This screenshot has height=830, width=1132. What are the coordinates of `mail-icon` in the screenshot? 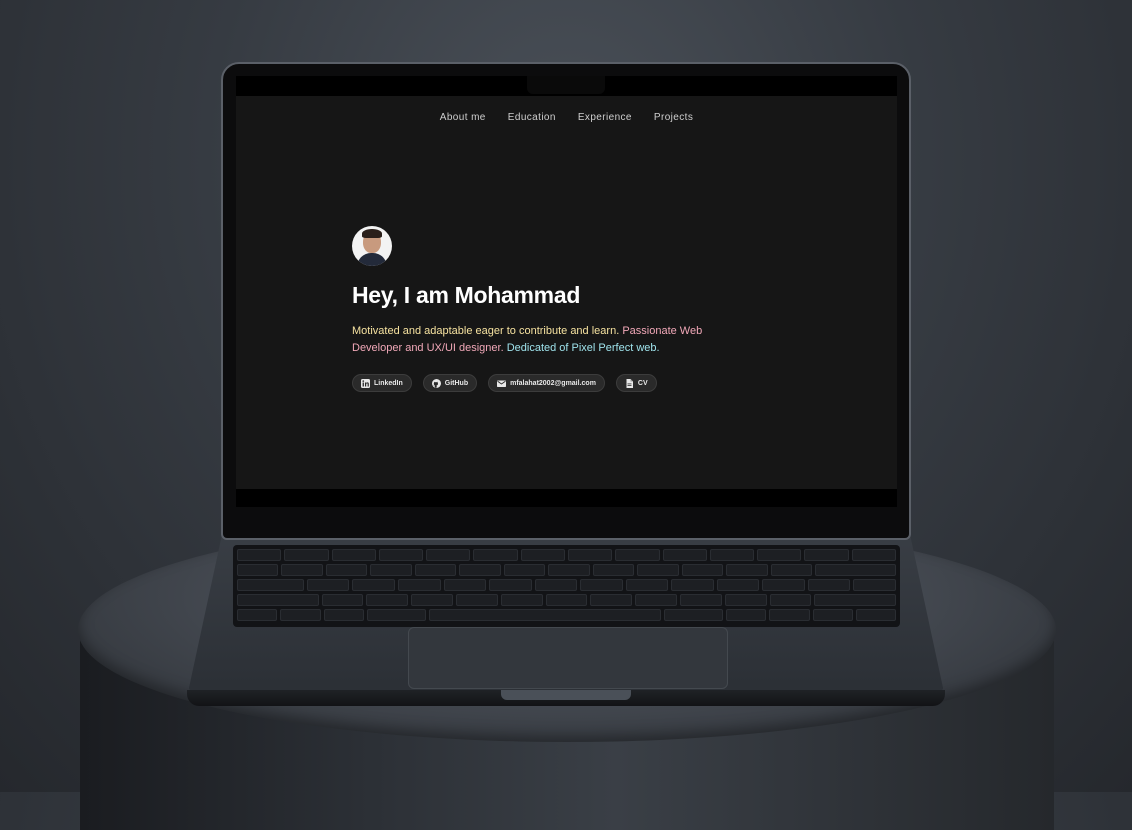 It's located at (502, 383).